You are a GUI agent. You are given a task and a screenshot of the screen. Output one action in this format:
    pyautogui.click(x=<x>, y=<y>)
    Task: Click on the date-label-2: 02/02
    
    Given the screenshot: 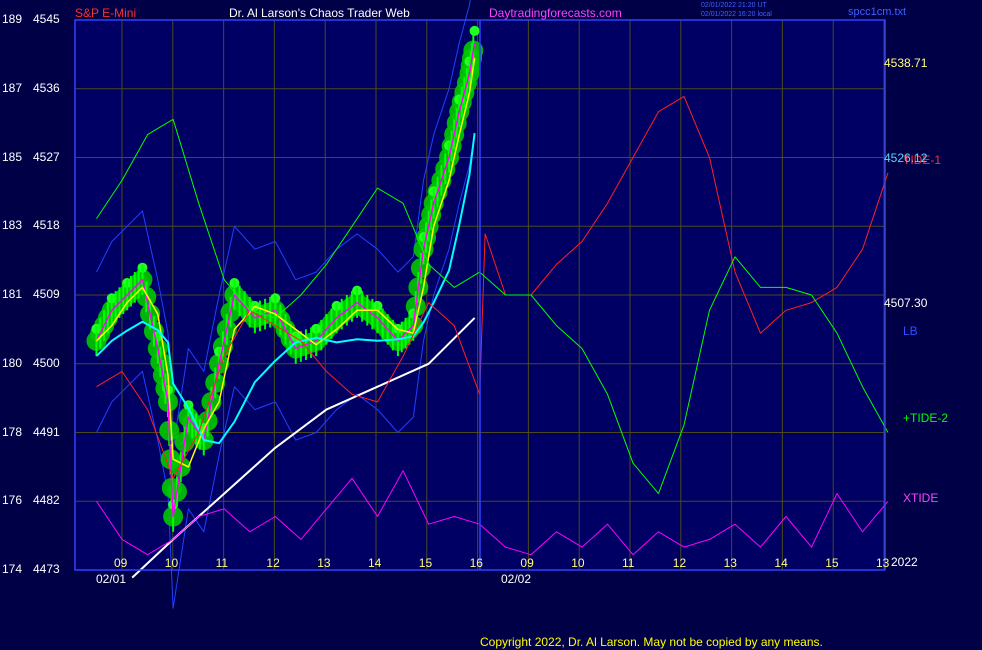 What is the action you would take?
    pyautogui.click(x=516, y=579)
    